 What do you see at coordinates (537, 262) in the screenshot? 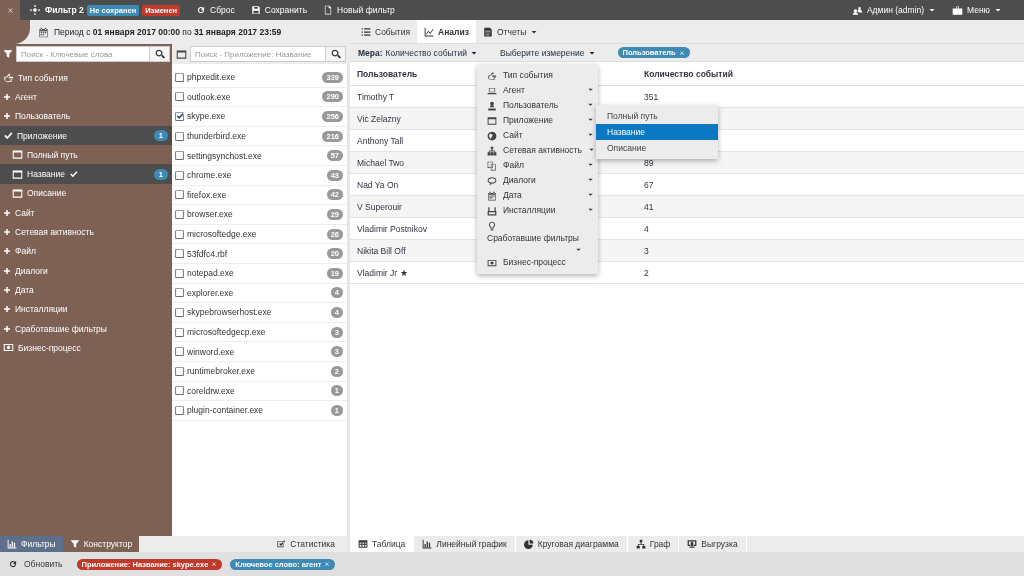
I see `menu-item: Бизнес-процесс` at bounding box center [537, 262].